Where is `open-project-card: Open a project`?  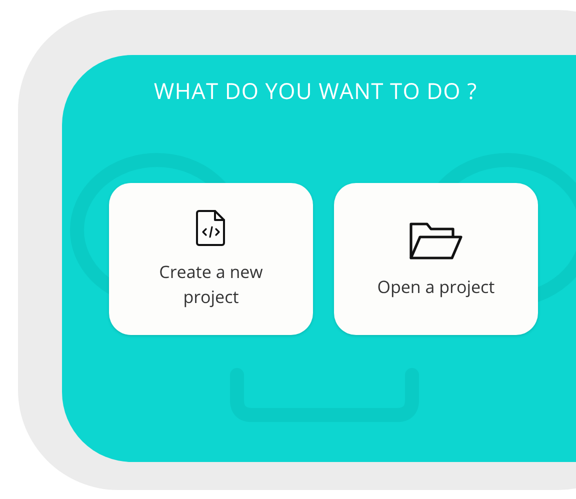 open-project-card: Open a project is located at coordinates (436, 259).